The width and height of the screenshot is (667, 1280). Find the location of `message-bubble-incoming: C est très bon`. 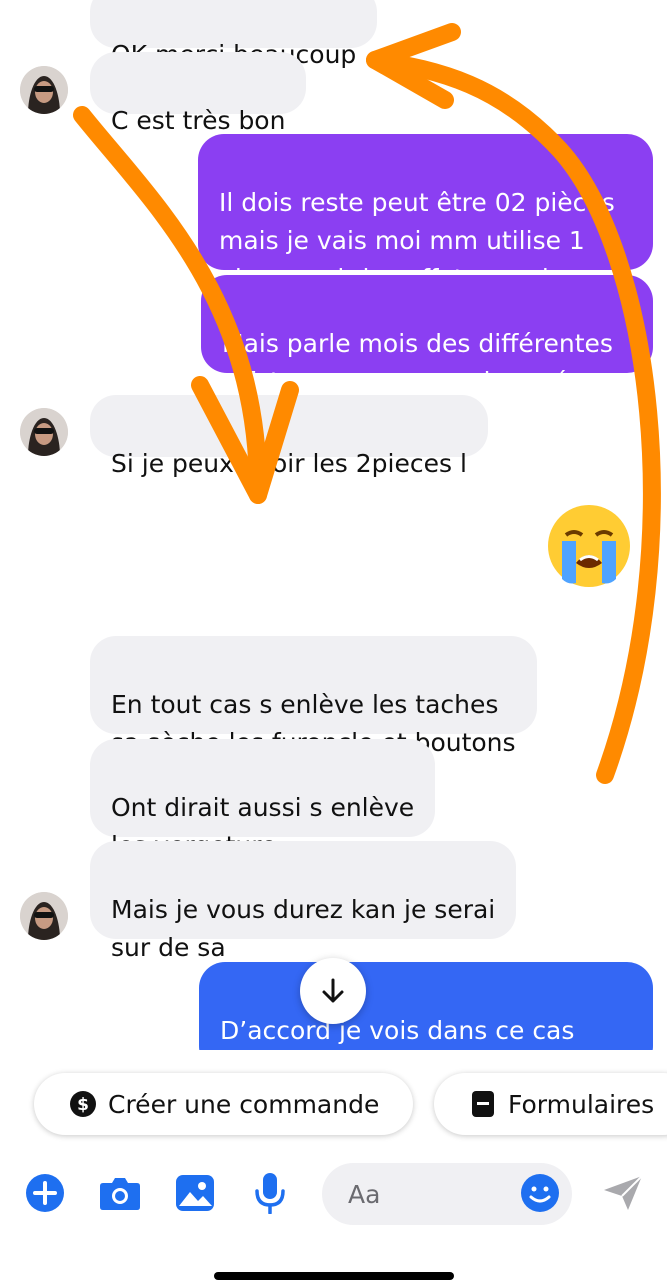

message-bubble-incoming: C est très bon is located at coordinates (198, 93).